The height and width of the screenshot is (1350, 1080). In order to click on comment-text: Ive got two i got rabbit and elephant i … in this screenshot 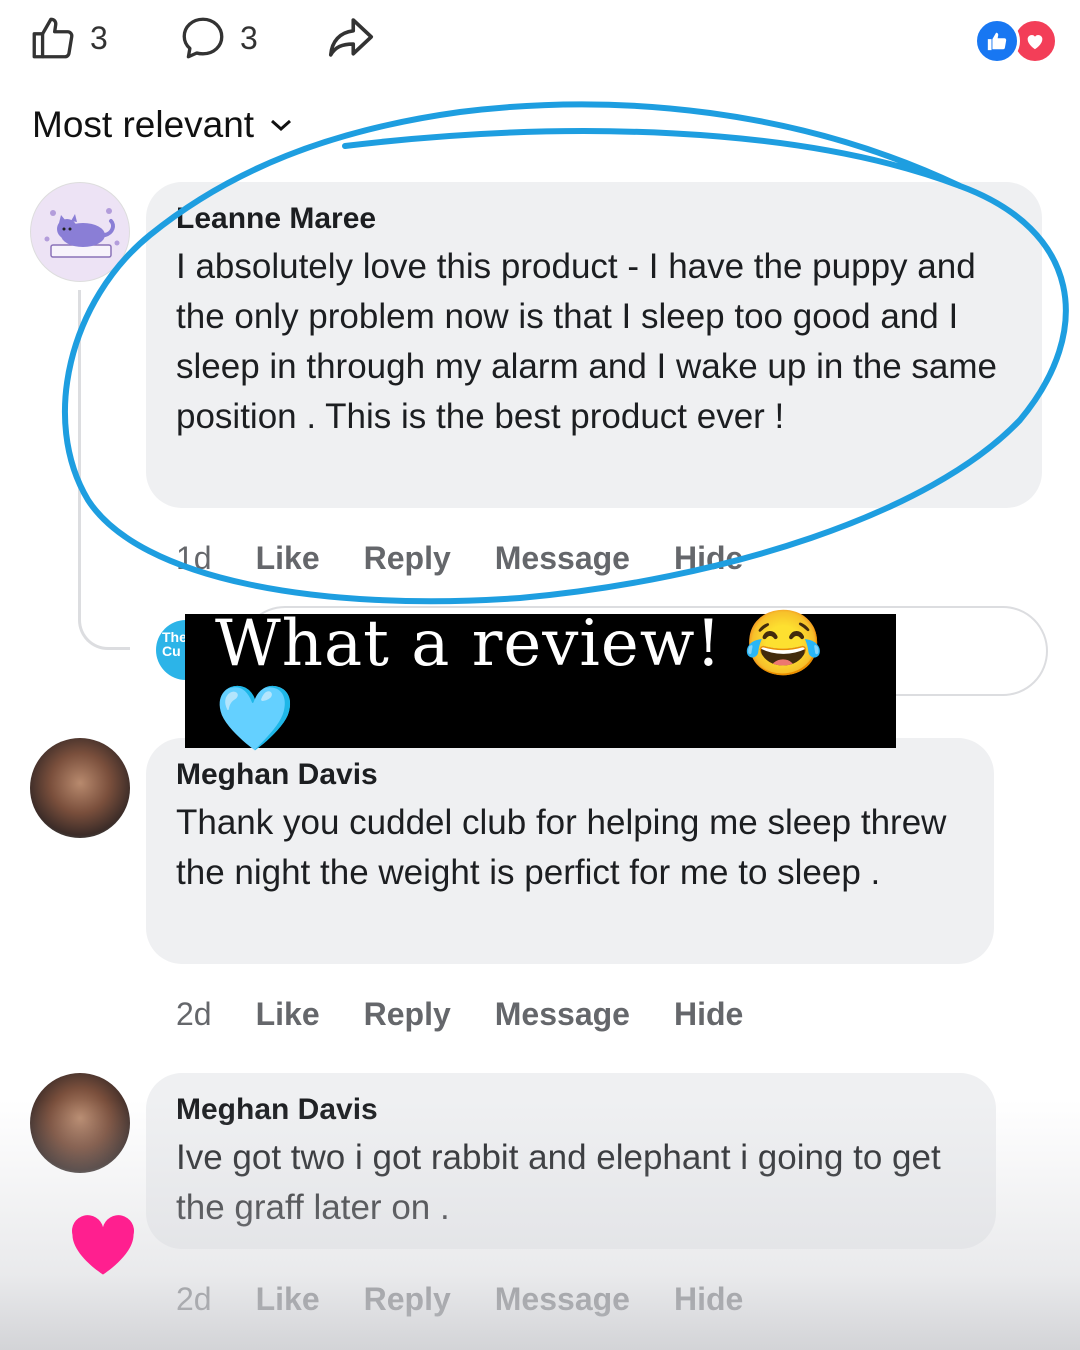, I will do `click(558, 1182)`.